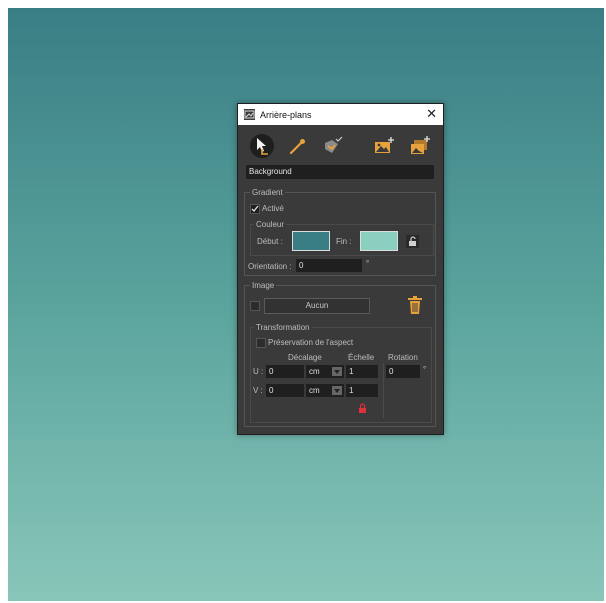  I want to click on rotation-divider, so click(383, 390).